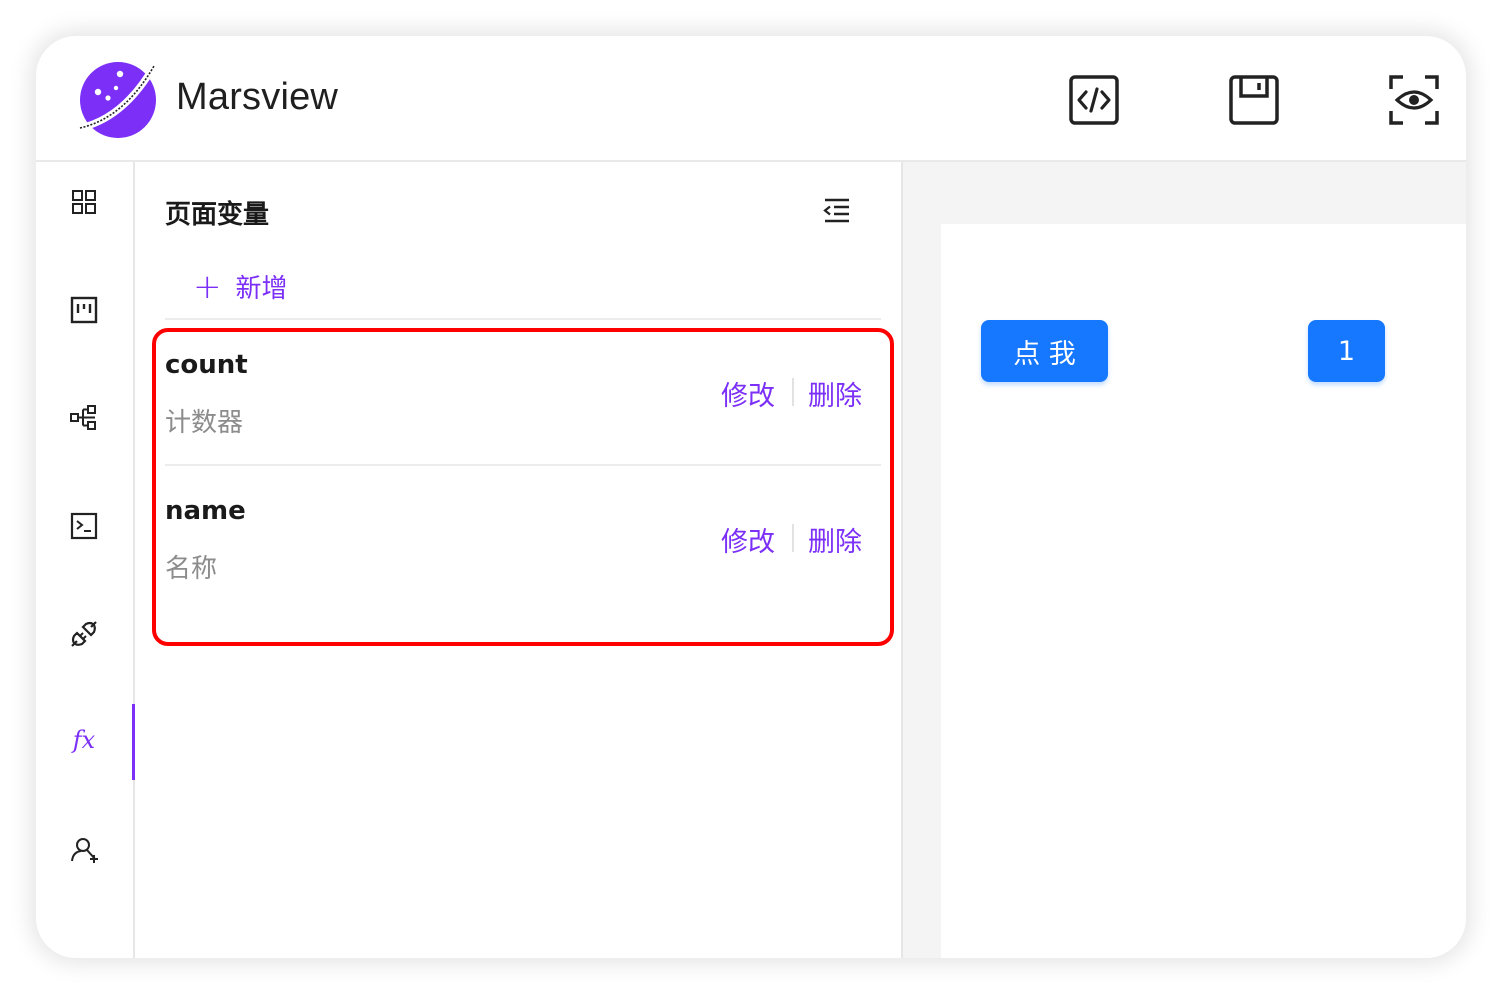 The image size is (1502, 994). I want to click on sidebar-item-members, so click(84, 850).